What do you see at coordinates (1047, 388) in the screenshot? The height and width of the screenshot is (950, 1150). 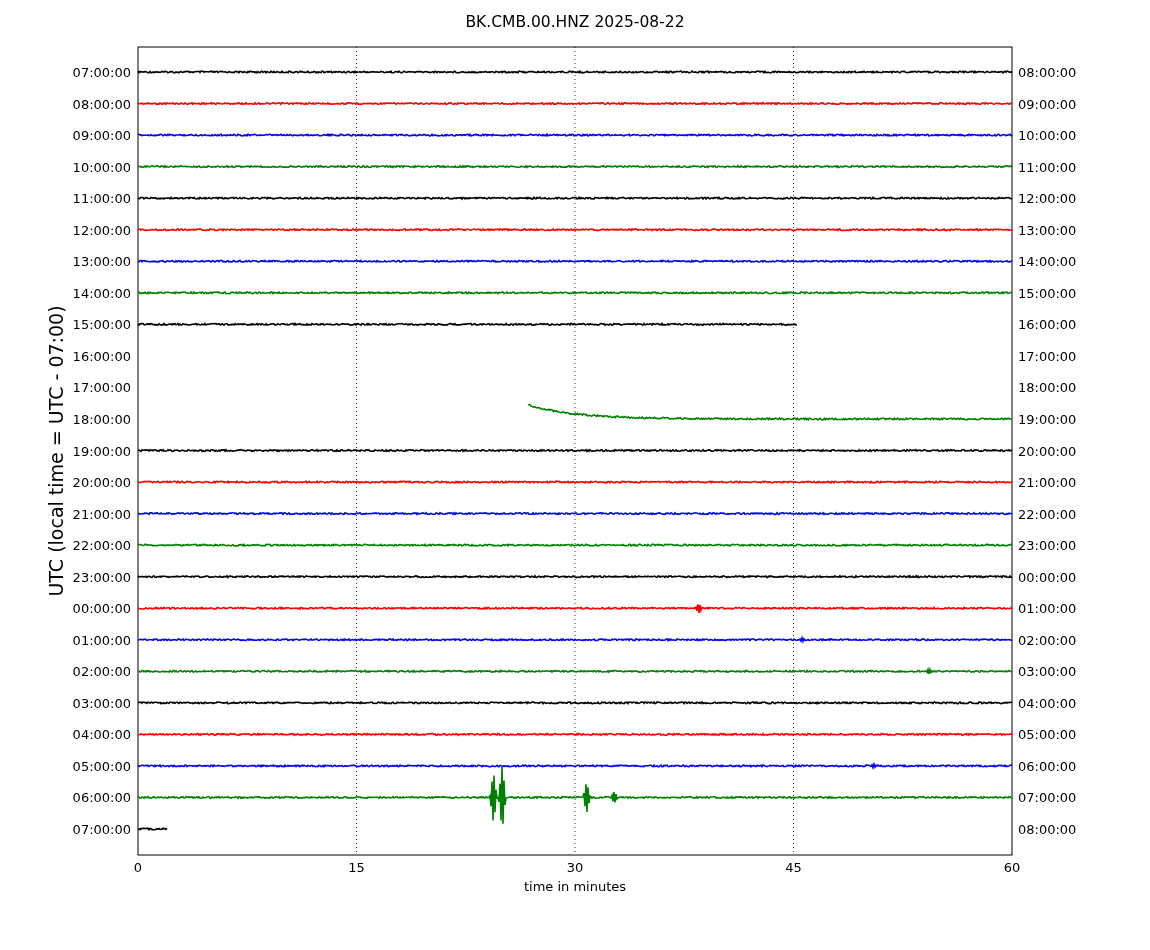 I see `local-time-label: 18:00:00` at bounding box center [1047, 388].